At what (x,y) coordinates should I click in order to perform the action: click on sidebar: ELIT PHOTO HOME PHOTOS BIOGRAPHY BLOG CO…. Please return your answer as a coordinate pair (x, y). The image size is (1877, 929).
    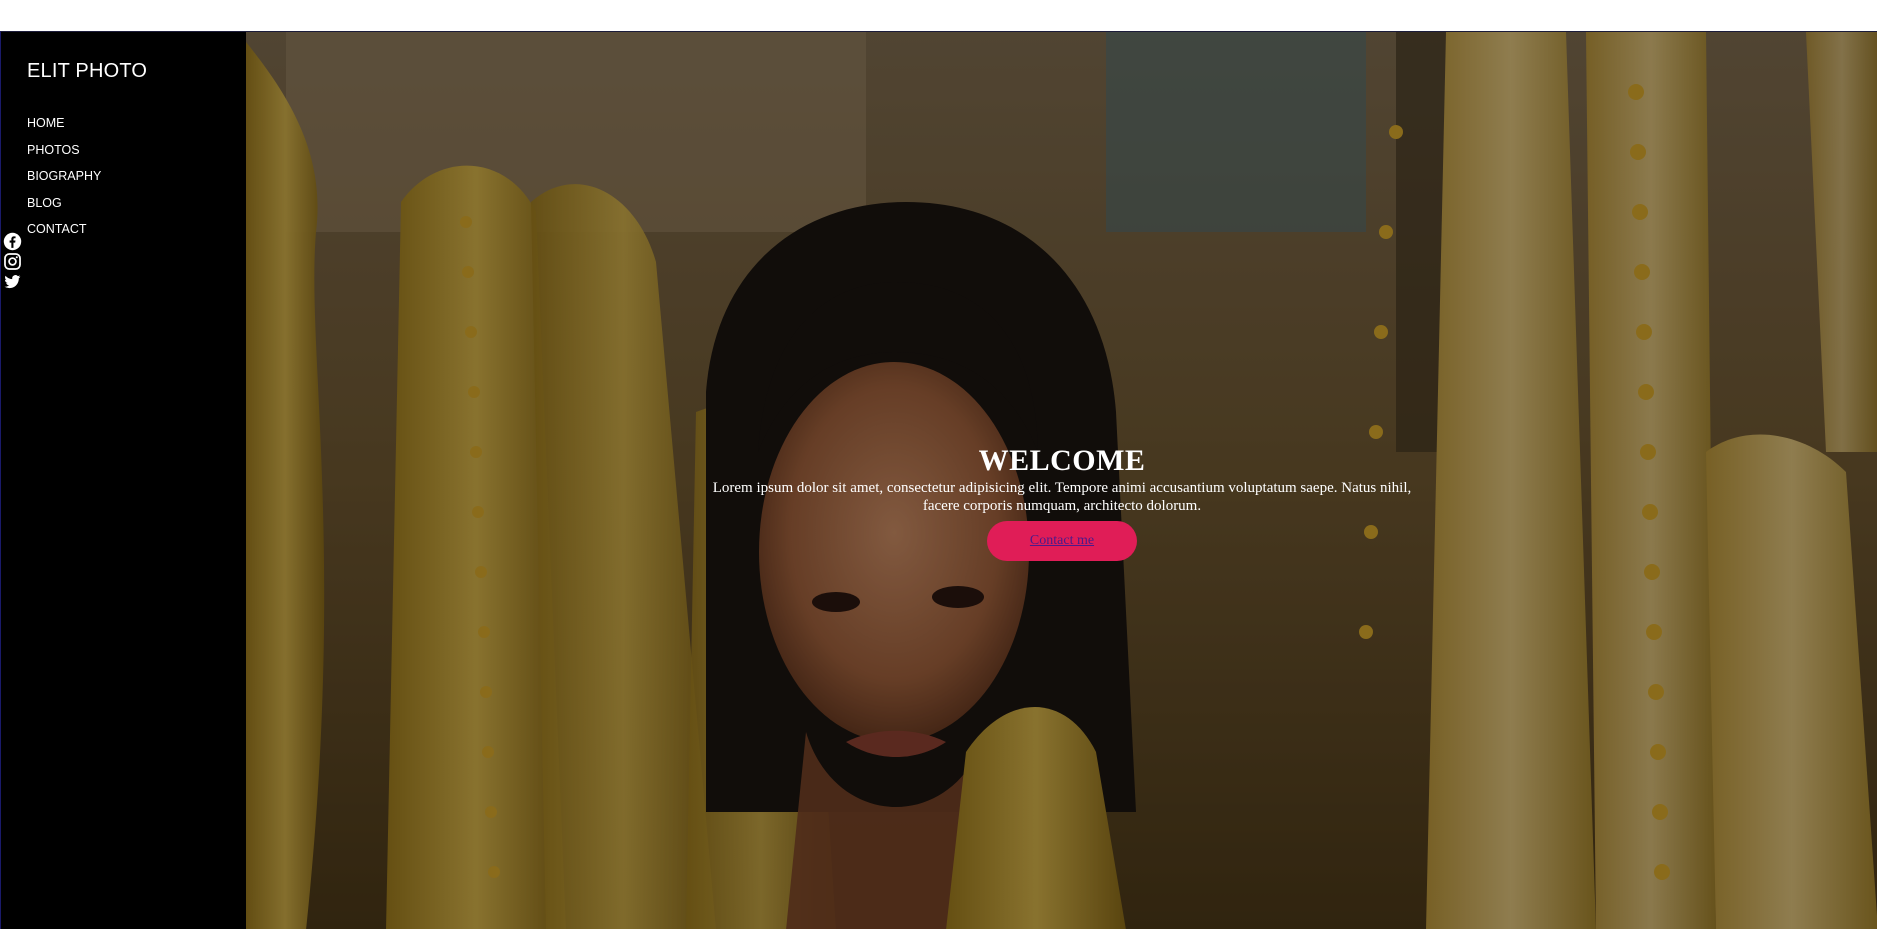
    Looking at the image, I should click on (123, 480).